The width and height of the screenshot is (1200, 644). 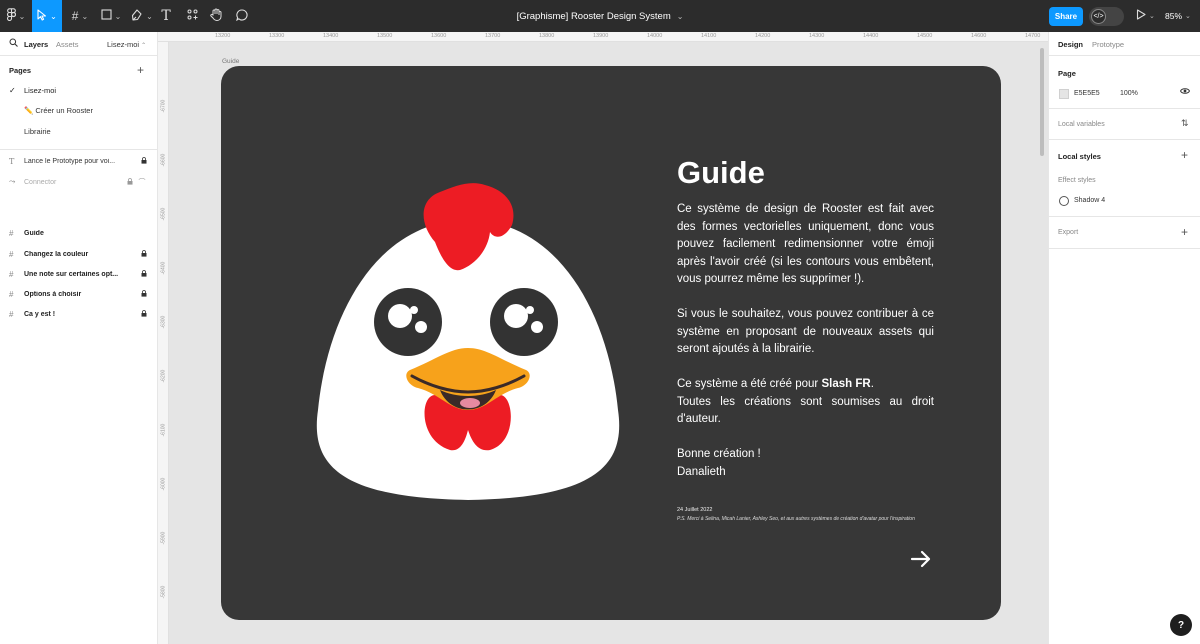 I want to click on present-button: ⌄, so click(x=1145, y=16).